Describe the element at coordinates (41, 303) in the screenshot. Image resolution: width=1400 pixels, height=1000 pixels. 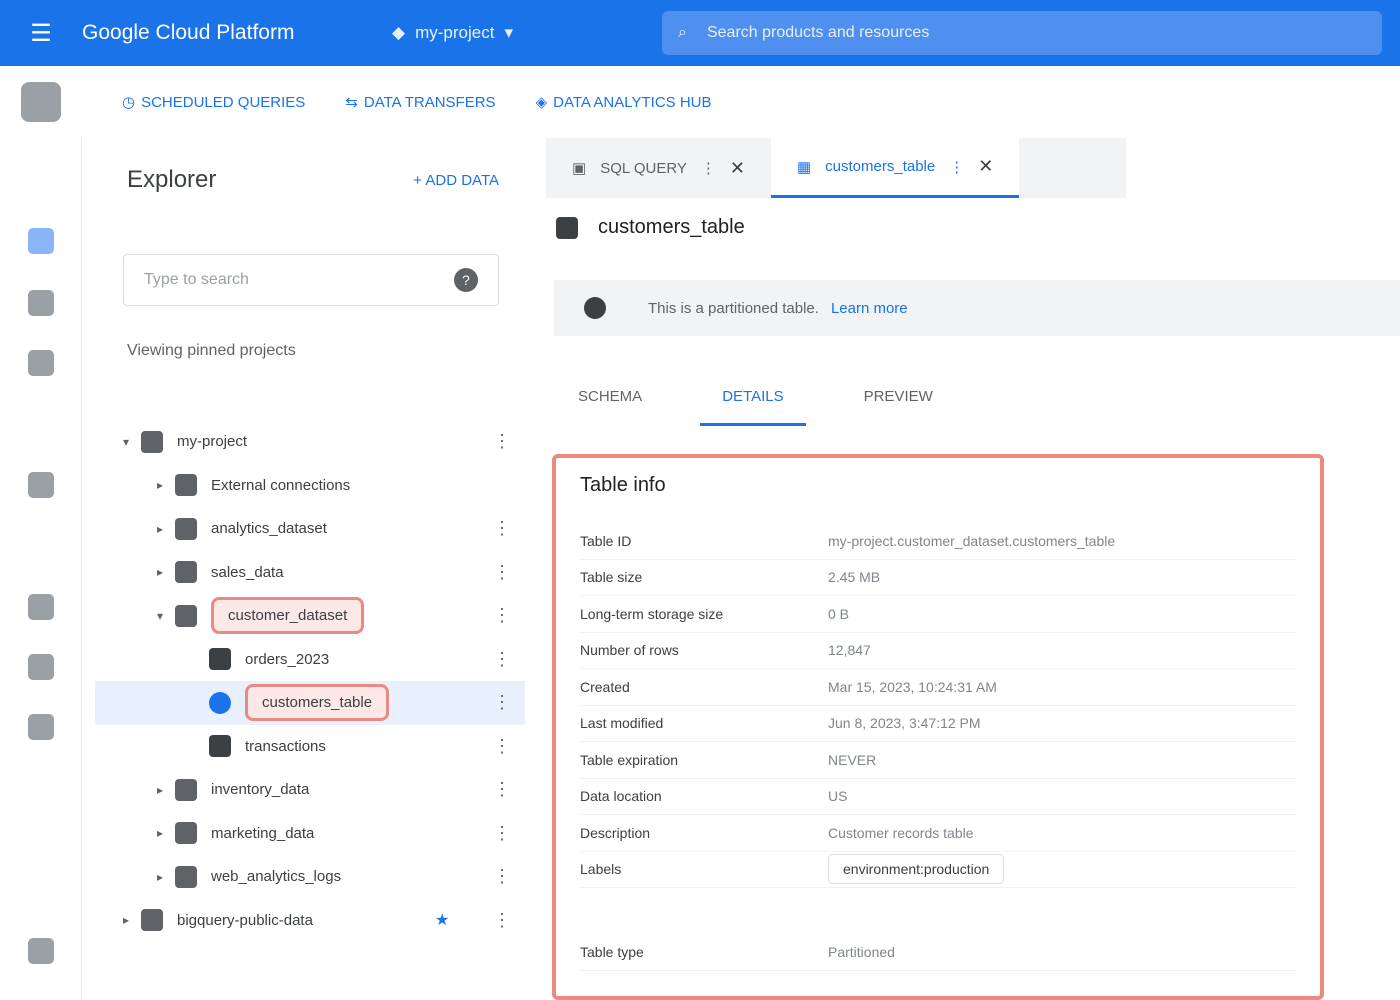
I see `history-nav-icon` at that location.